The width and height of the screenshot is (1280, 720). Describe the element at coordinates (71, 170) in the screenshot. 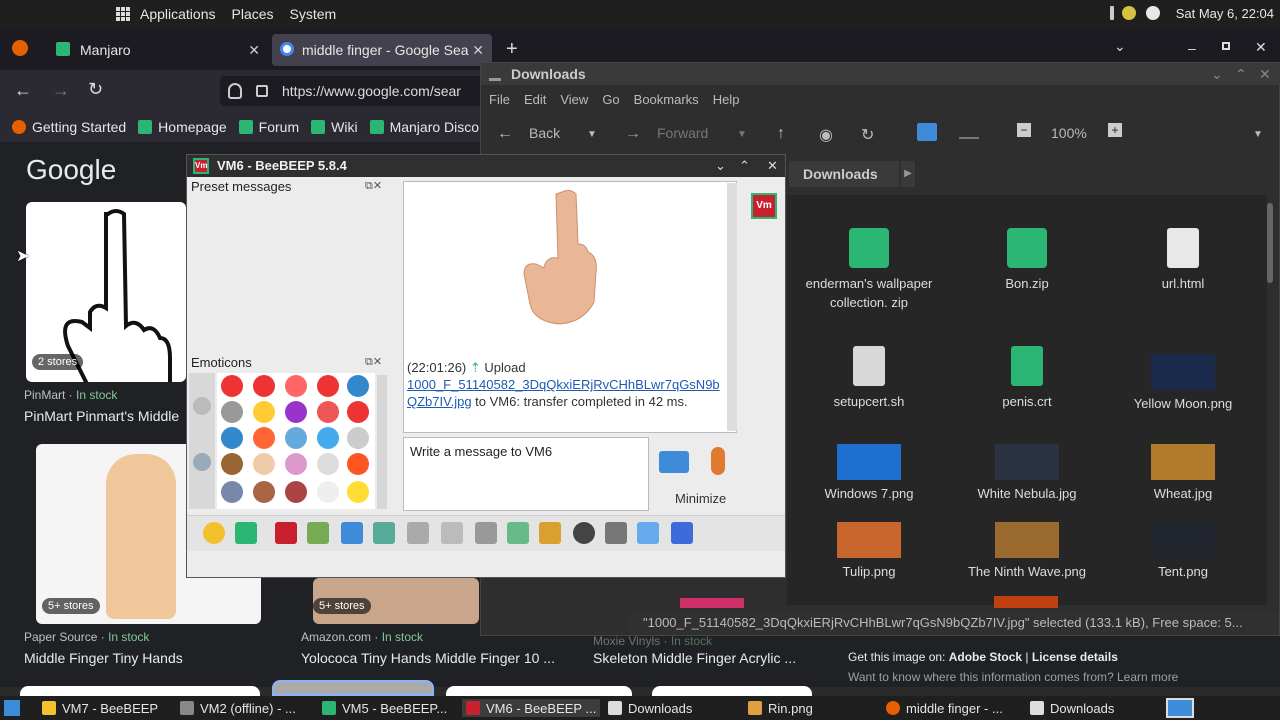

I see `google-logo: Google` at that location.